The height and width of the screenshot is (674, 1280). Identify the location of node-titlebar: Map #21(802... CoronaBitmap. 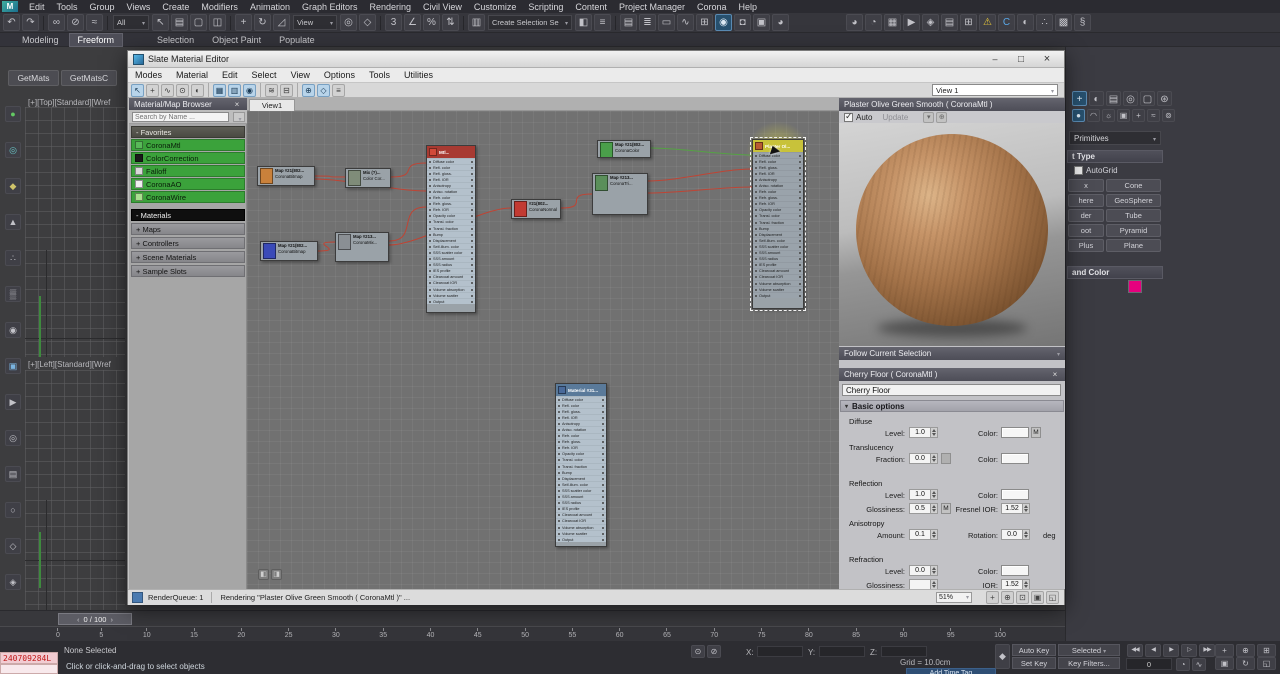
(289, 251).